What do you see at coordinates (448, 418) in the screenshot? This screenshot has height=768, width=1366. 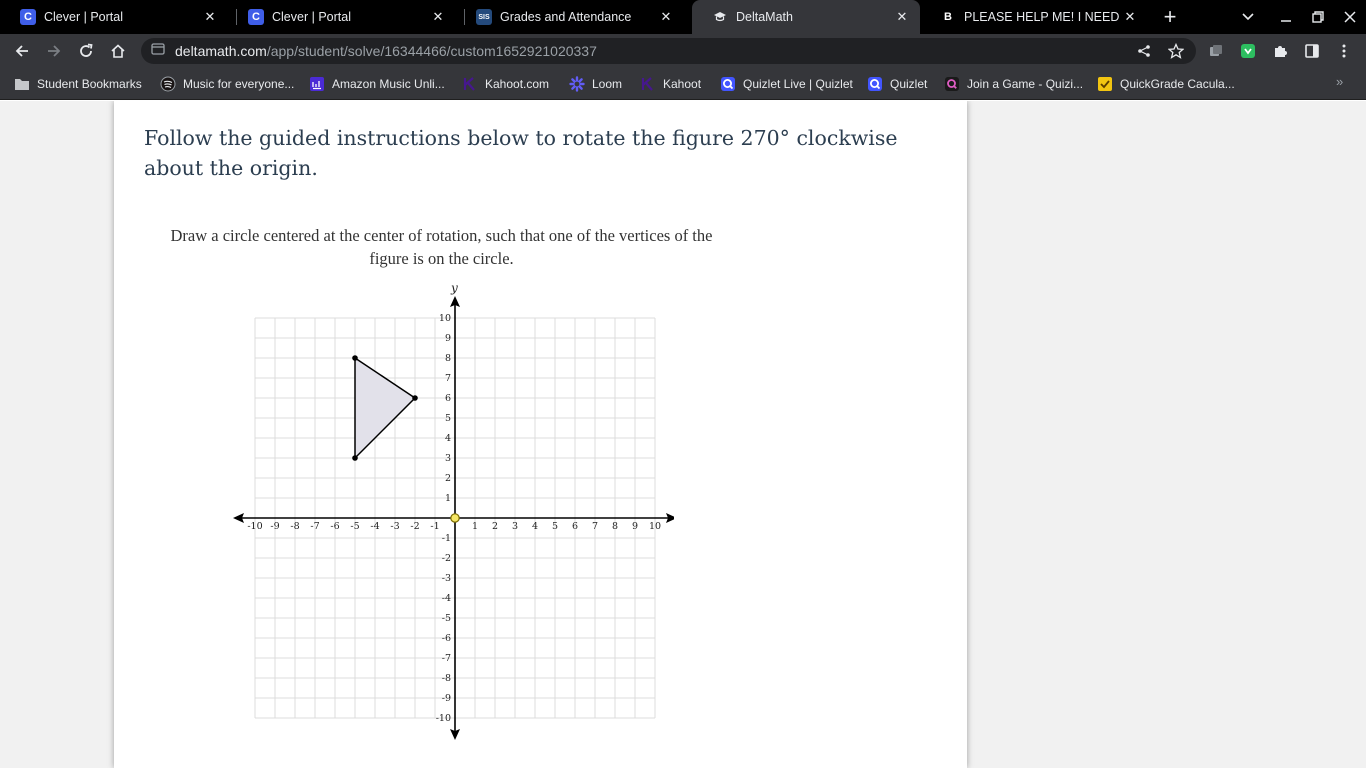 I see `y-tick-label: 5` at bounding box center [448, 418].